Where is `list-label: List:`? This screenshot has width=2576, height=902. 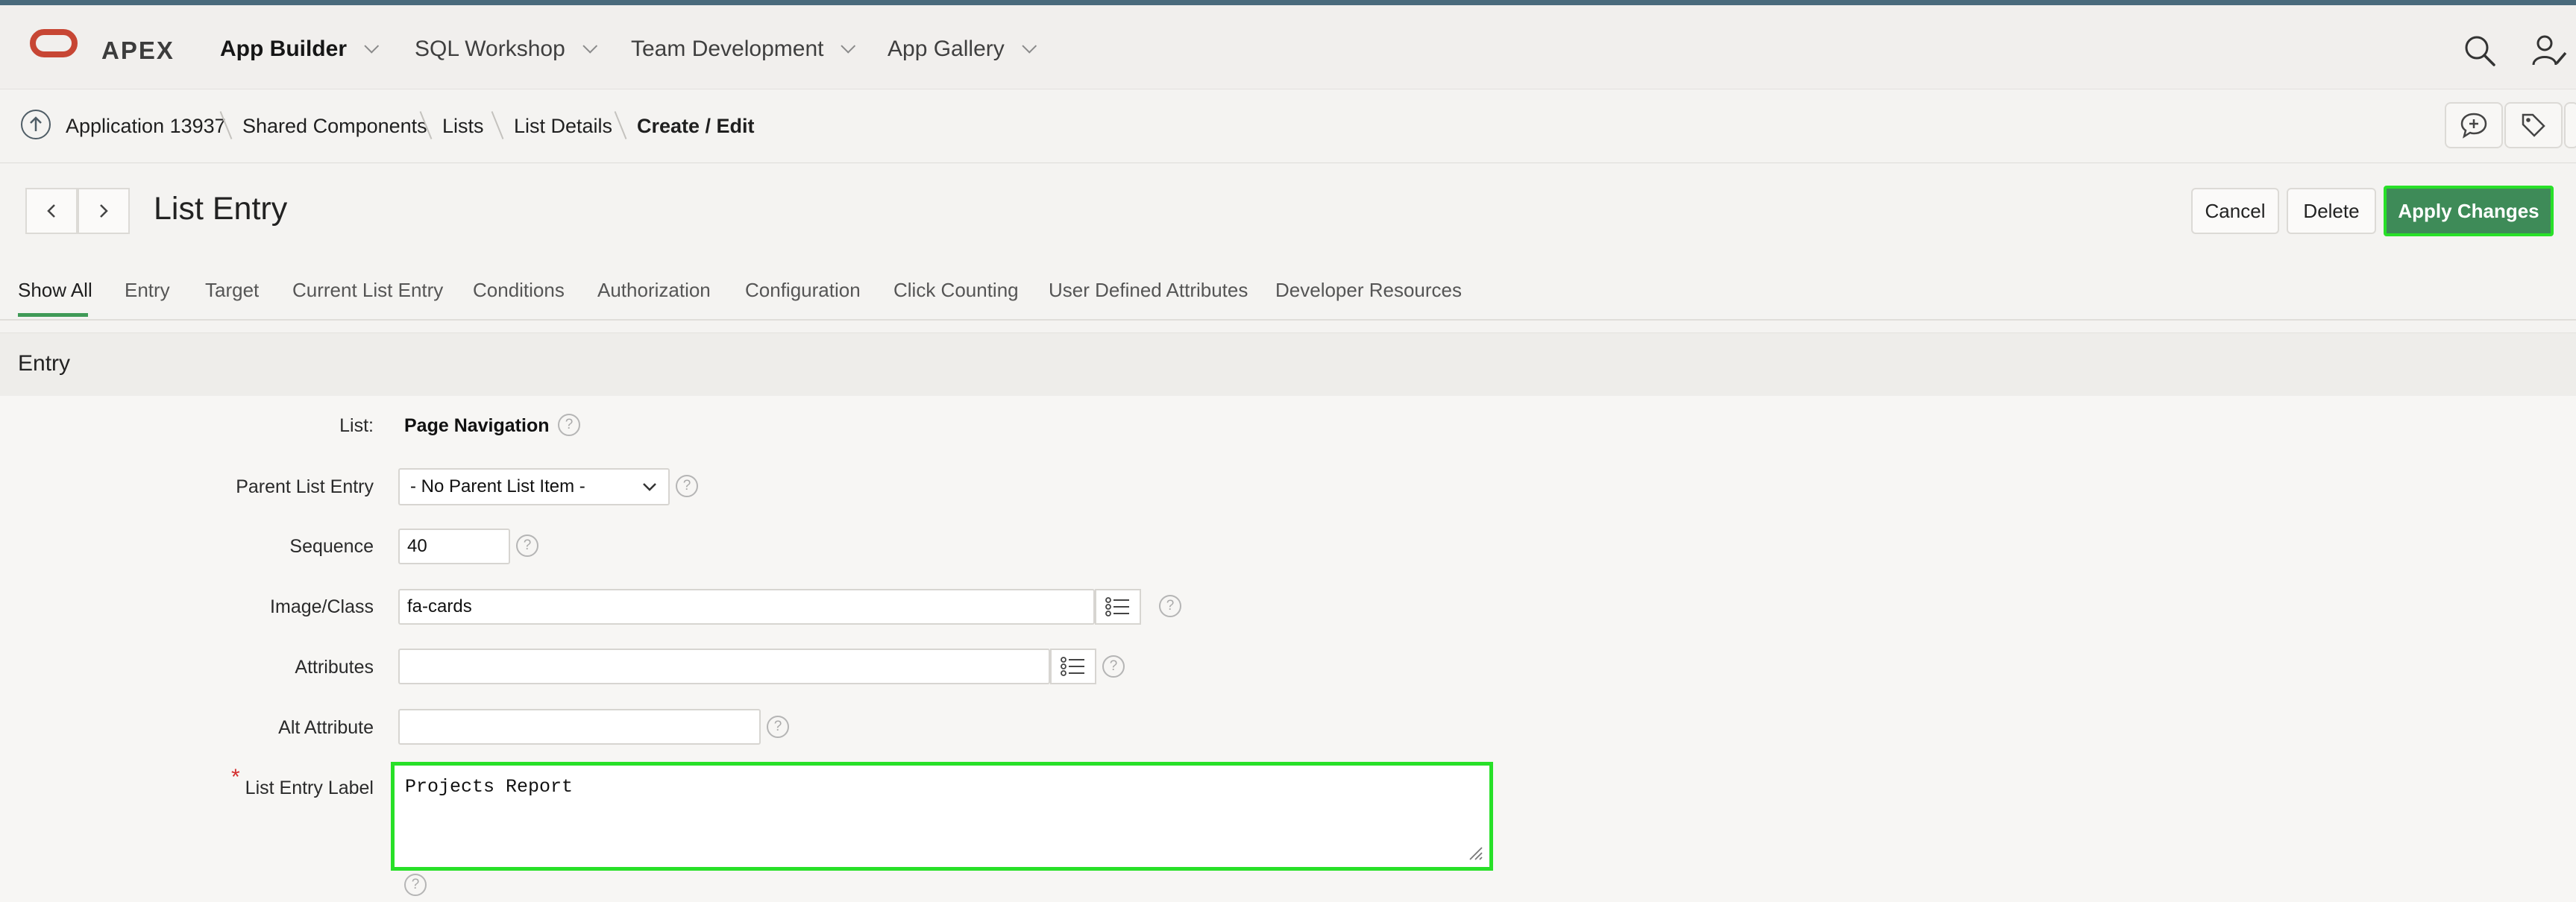
list-label: List: is located at coordinates (357, 426).